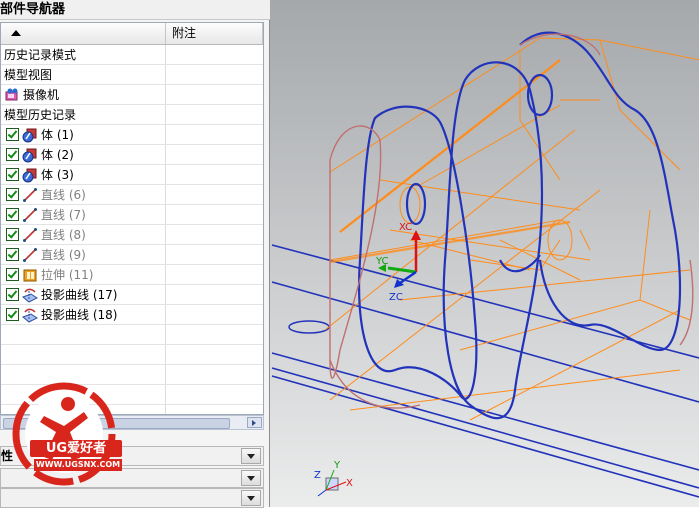 The image size is (699, 508). I want to click on tree-row-name-cell: 投影曲线 (18), so click(83, 314).